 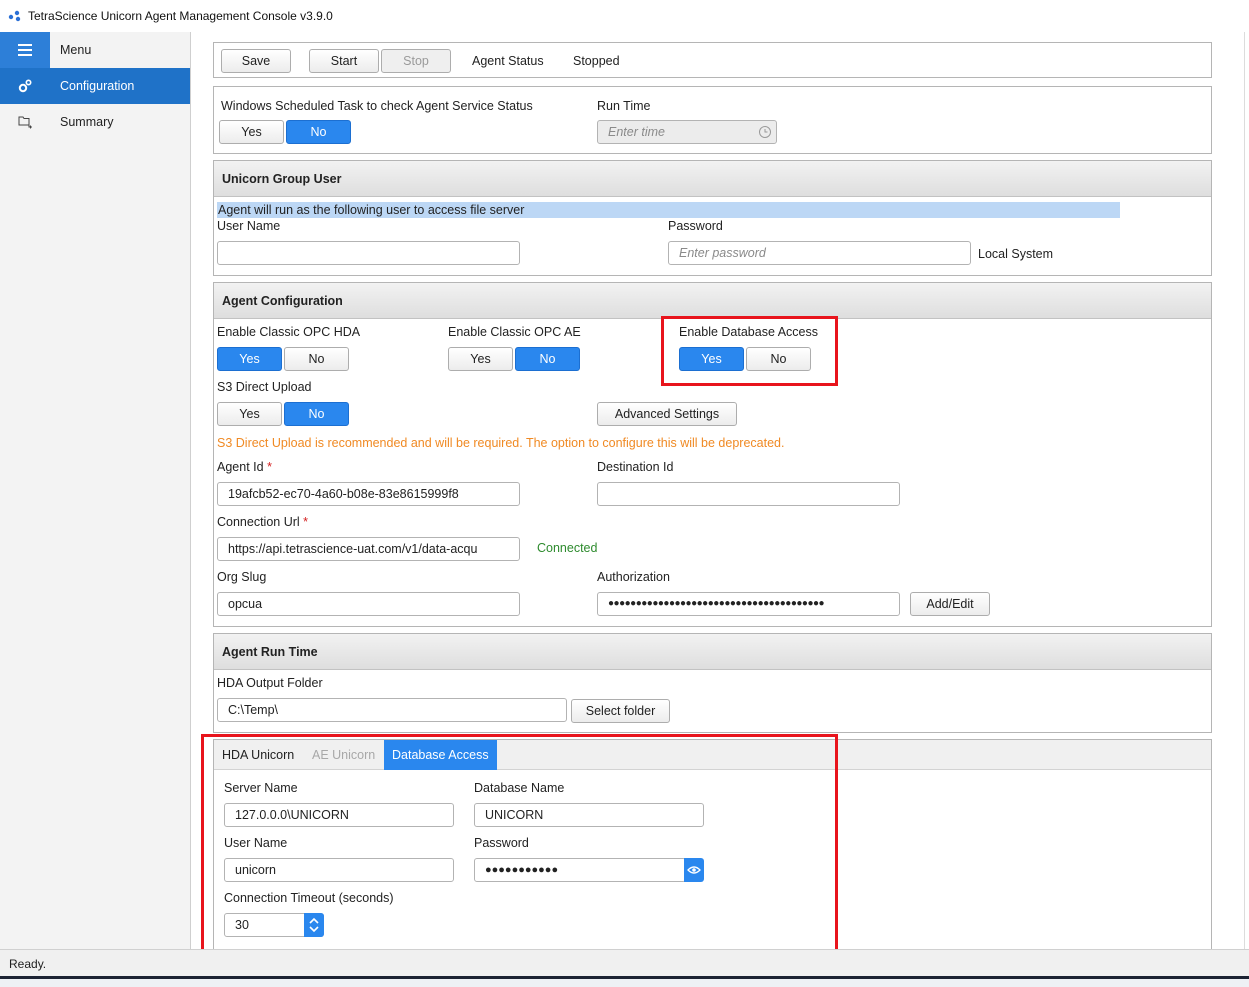 What do you see at coordinates (620, 711) in the screenshot?
I see `select-folder-button: Select folder` at bounding box center [620, 711].